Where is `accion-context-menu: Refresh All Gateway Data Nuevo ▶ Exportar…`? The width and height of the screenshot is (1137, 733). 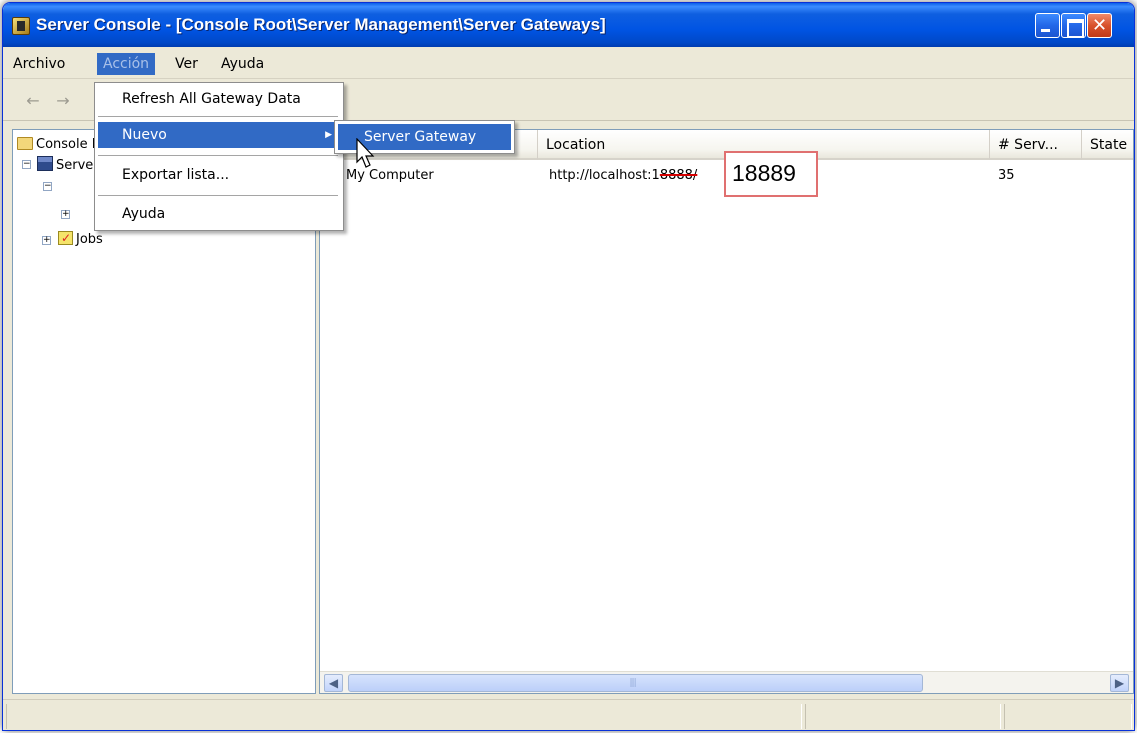
accion-context-menu: Refresh All Gateway Data Nuevo ▶ Exportar… is located at coordinates (219, 156).